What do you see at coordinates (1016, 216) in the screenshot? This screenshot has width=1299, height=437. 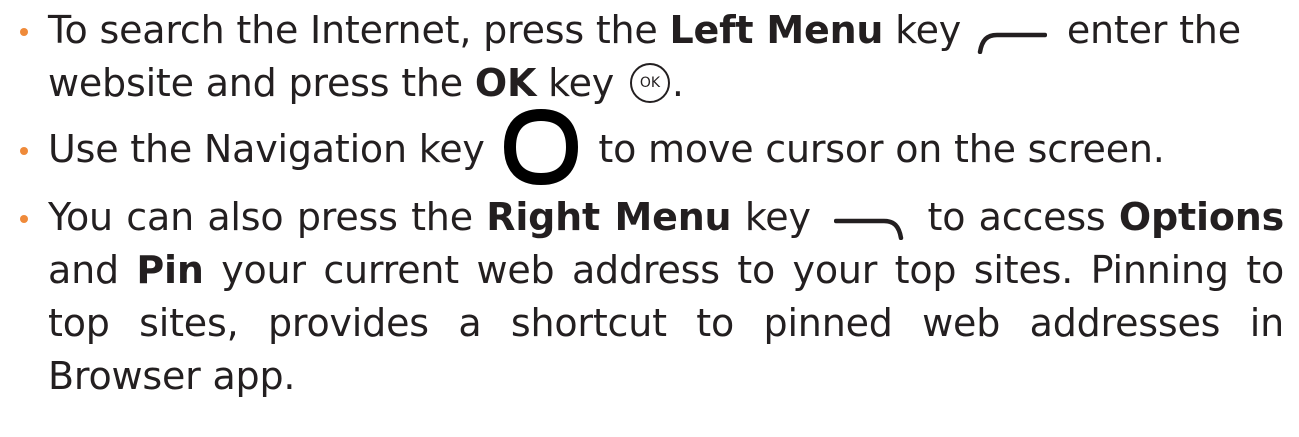 I see `item-text: to access` at bounding box center [1016, 216].